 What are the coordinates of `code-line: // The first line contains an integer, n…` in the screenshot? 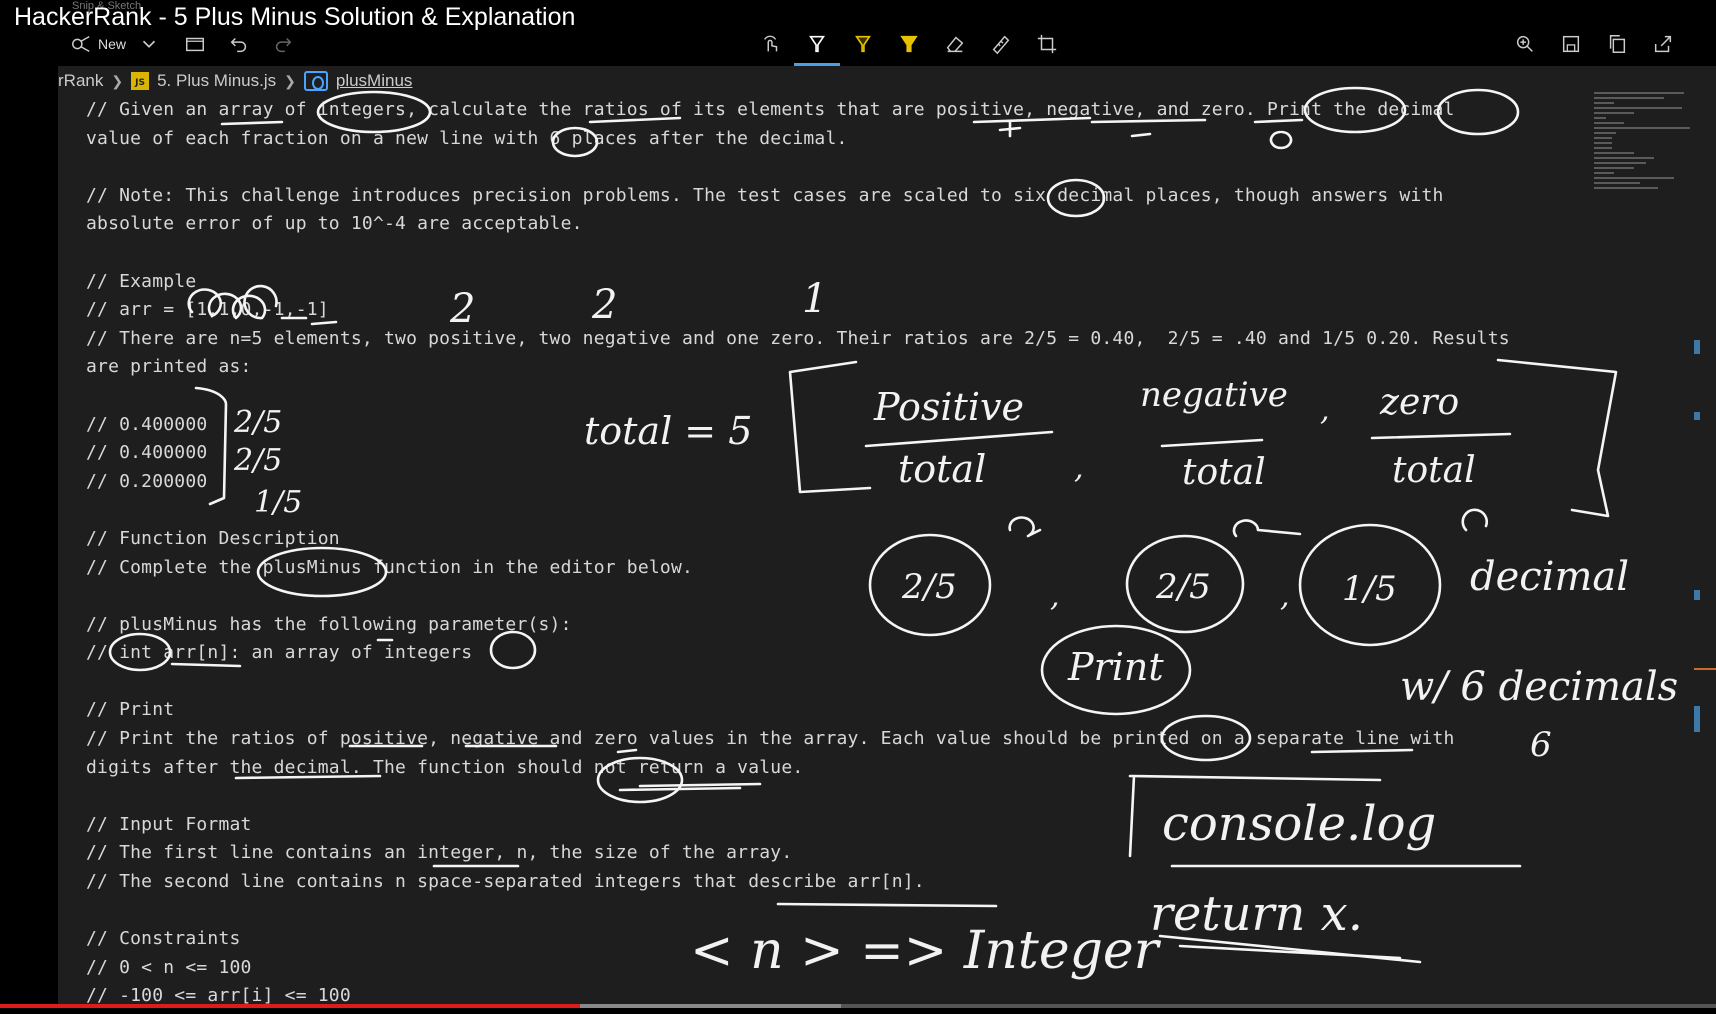 It's located at (841, 853).